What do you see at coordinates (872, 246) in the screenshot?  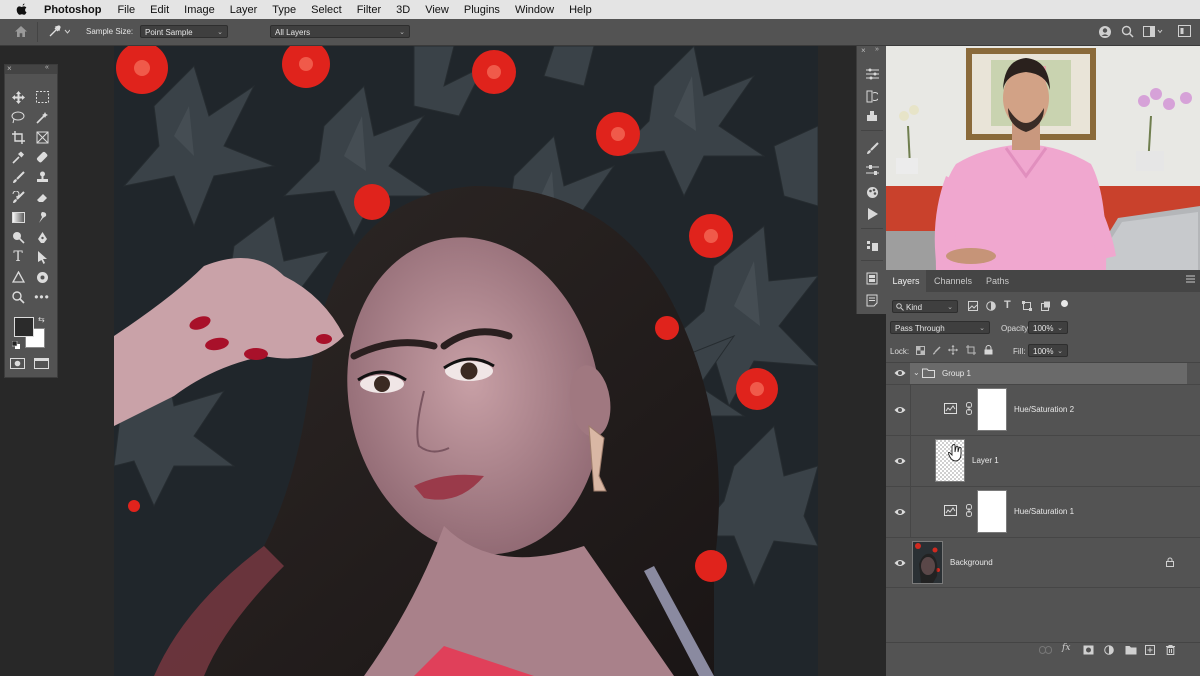 I see `libraries-icon` at bounding box center [872, 246].